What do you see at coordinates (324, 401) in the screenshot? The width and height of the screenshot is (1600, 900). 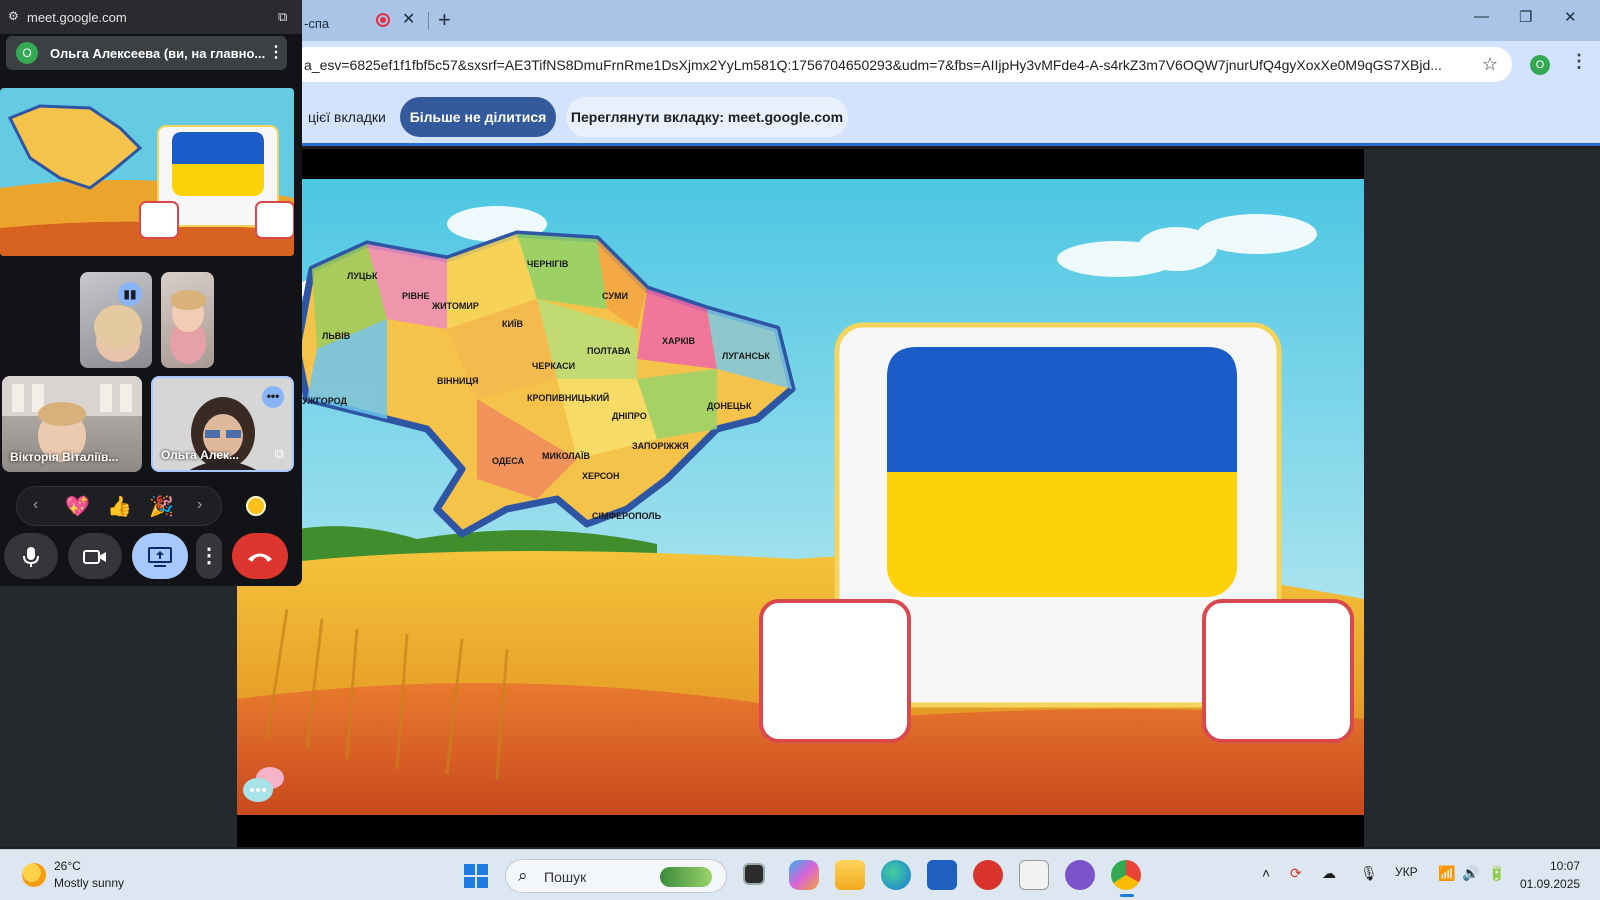 I see `svg-text: УЖГОРОД` at bounding box center [324, 401].